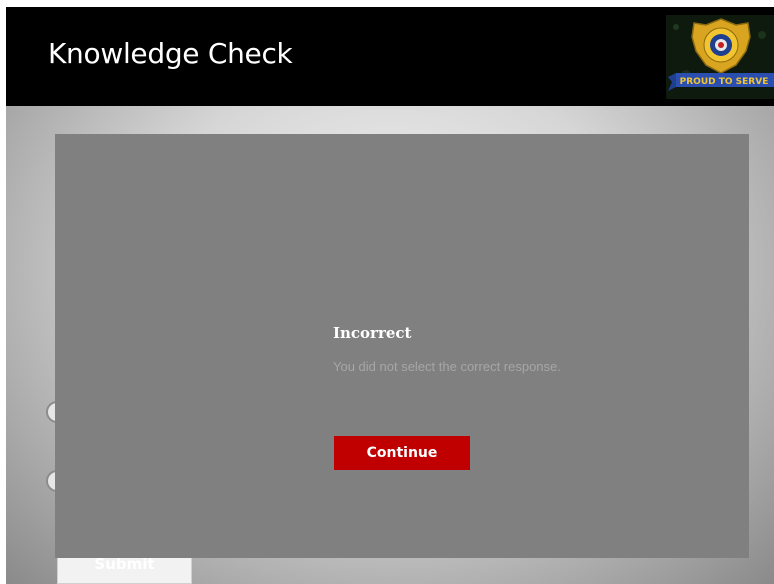 The width and height of the screenshot is (774, 584). What do you see at coordinates (372, 333) in the screenshot?
I see `feedback-title: Incorrect` at bounding box center [372, 333].